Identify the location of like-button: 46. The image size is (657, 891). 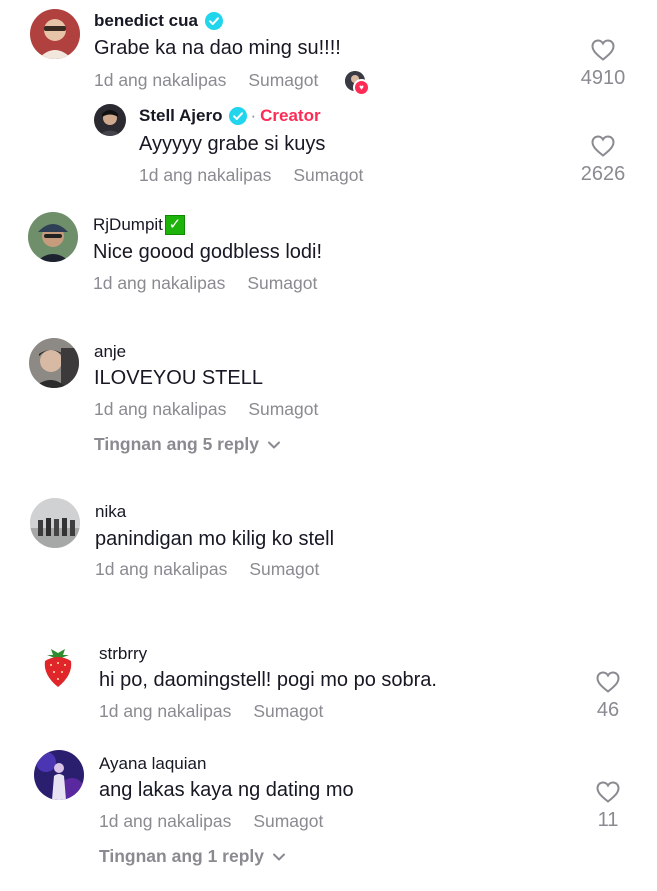
(608, 696).